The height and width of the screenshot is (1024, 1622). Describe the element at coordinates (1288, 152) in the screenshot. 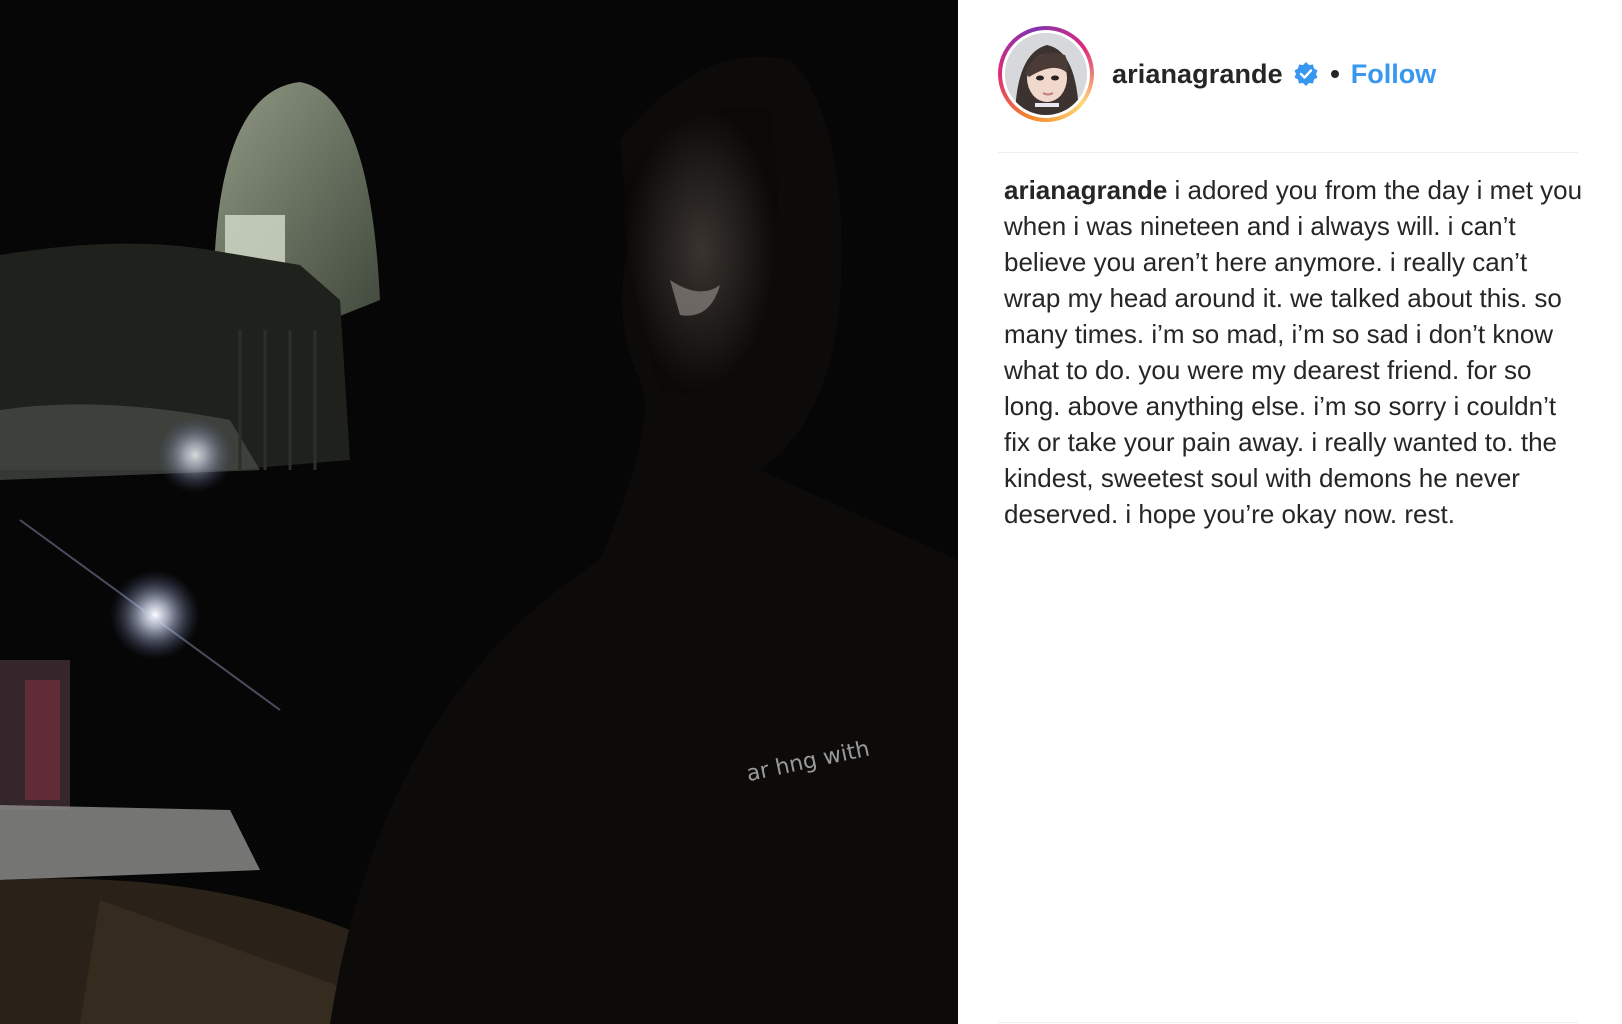

I see `header-divider` at that location.